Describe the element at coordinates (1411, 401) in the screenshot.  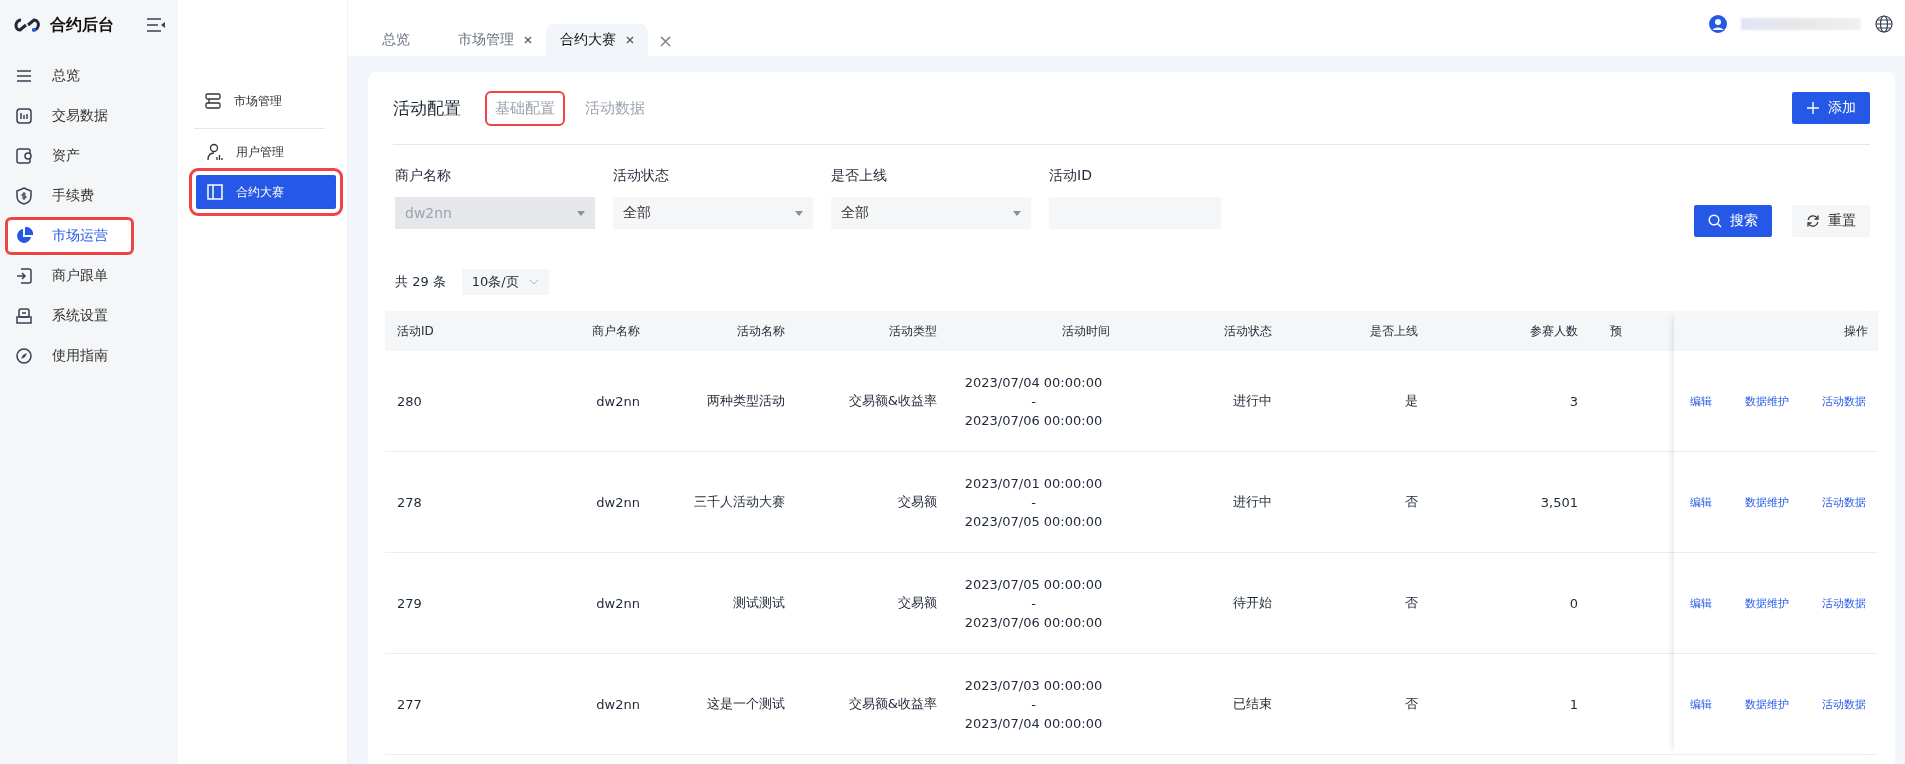
I see `table-cell-text: 是` at that location.